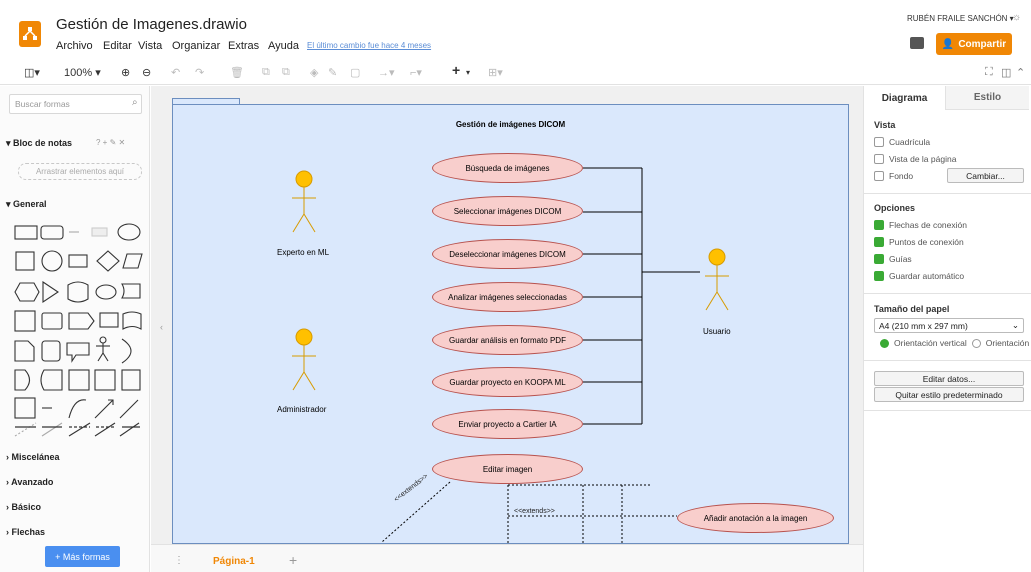 The width and height of the screenshot is (1031, 572). What do you see at coordinates (923, 159) in the screenshot?
I see `page-view-label: Vista de la página` at bounding box center [923, 159].